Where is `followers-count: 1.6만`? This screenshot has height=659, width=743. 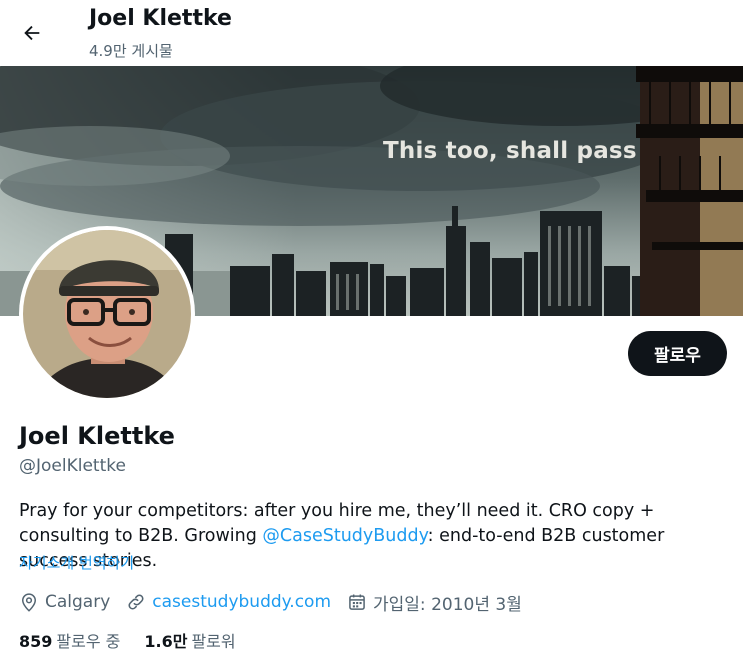 followers-count: 1.6만 is located at coordinates (166, 641).